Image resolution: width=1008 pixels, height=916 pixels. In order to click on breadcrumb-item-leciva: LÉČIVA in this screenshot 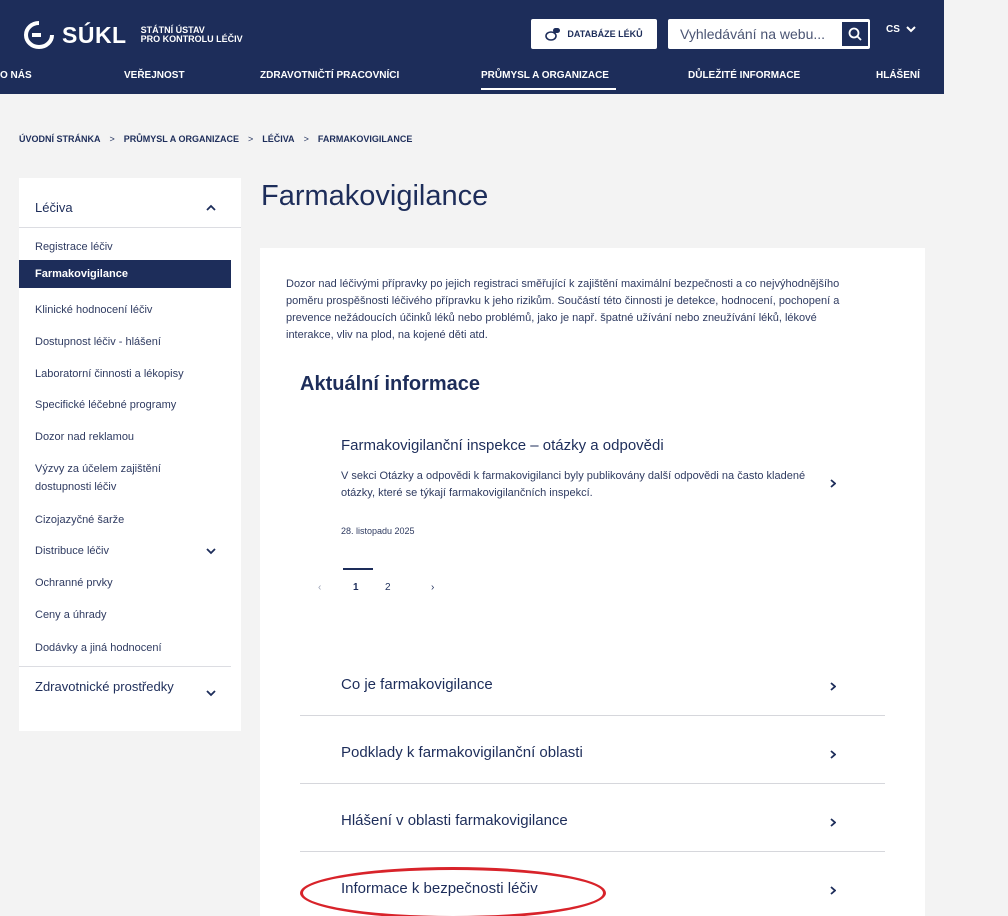, I will do `click(278, 139)`.